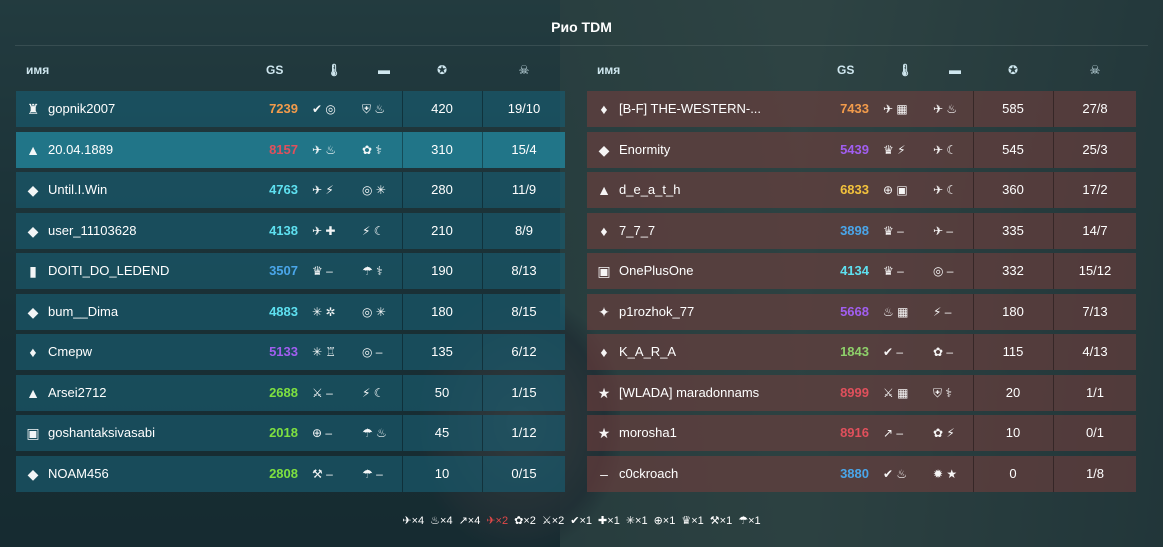 The image size is (1163, 547). What do you see at coordinates (283, 473) in the screenshot?
I see `gear-score: 2808` at bounding box center [283, 473].